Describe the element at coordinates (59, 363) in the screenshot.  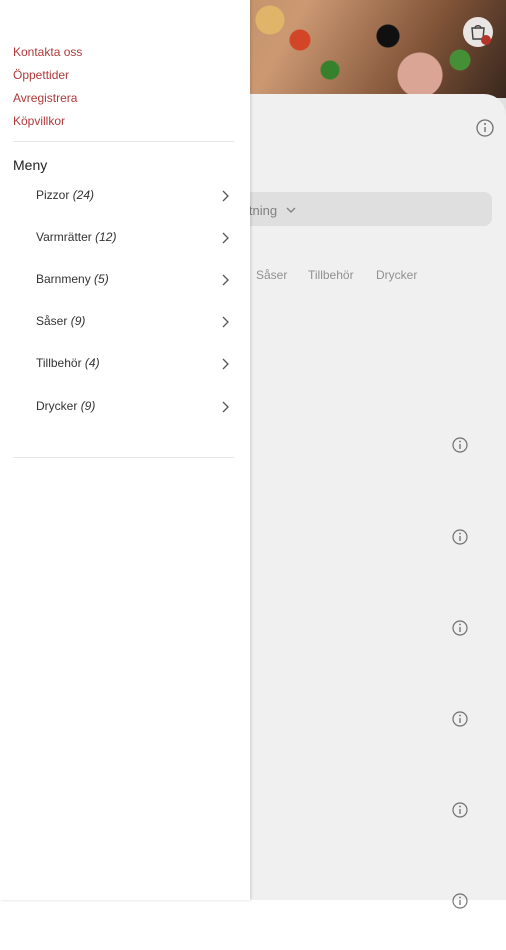
I see `menu-item-label: Tillbehör` at that location.